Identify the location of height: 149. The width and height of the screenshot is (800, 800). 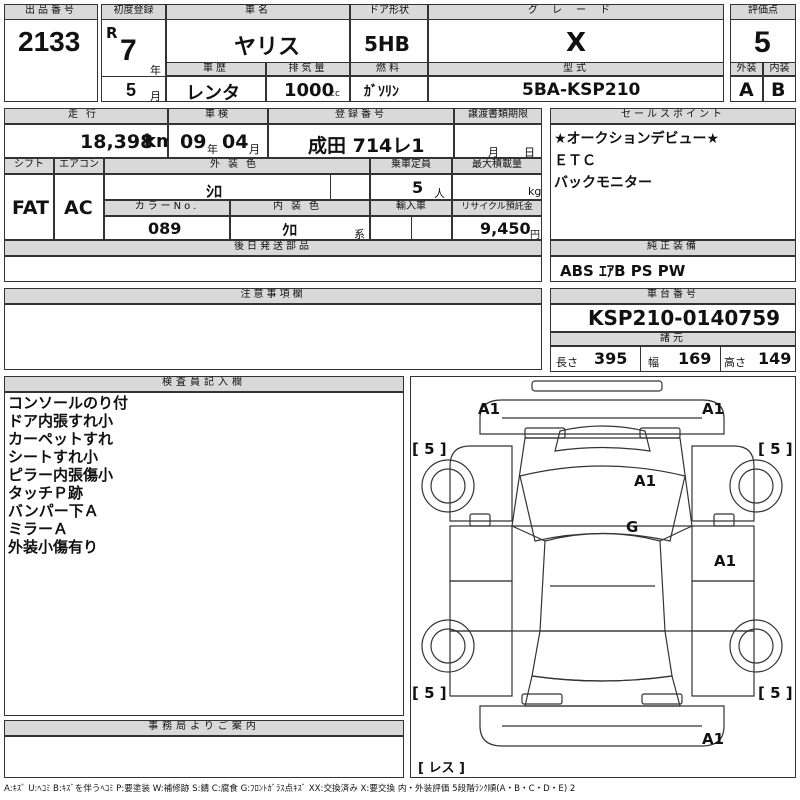
(775, 358).